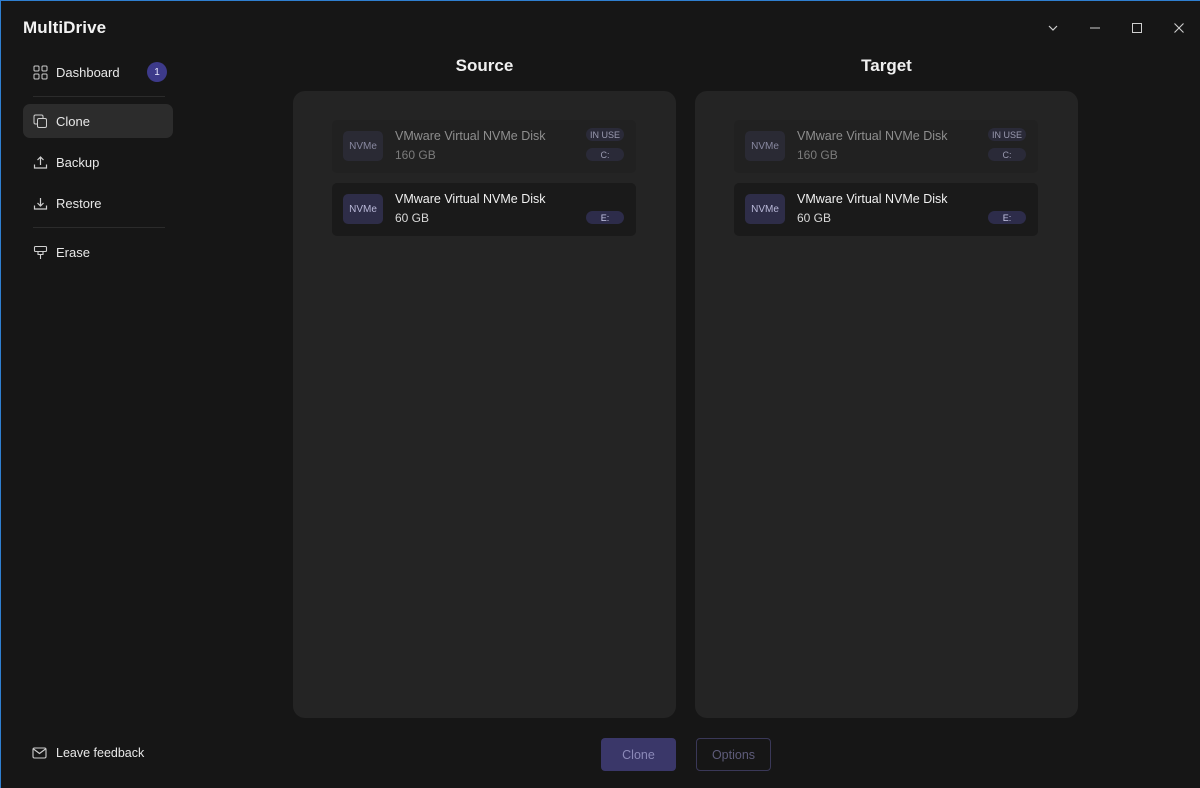 This screenshot has width=1200, height=788. I want to click on minimize-button, so click(1095, 28).